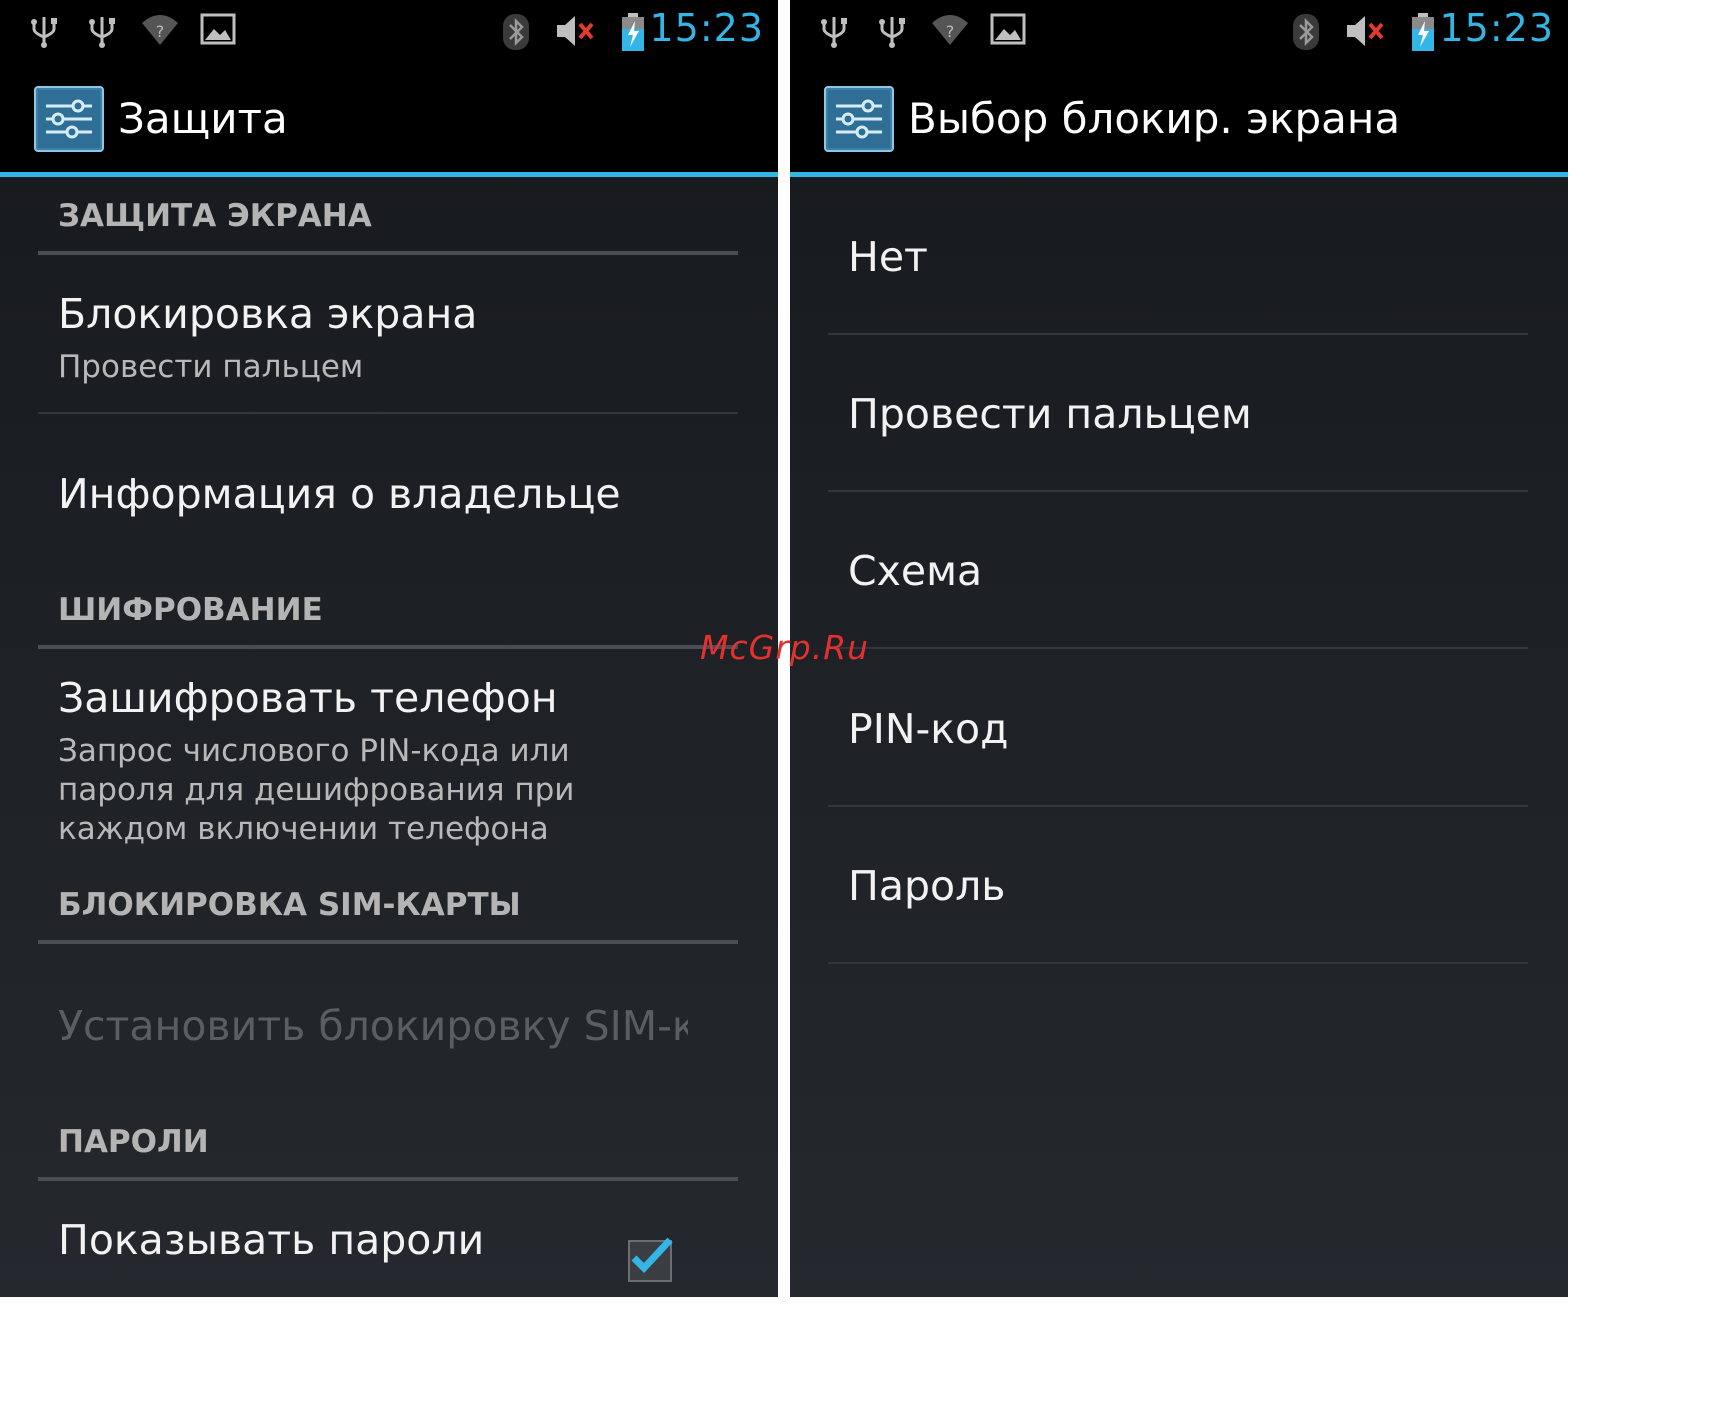 This screenshot has width=1725, height=1427. I want to click on page-title: Выбор блокир. экрана, so click(1154, 118).